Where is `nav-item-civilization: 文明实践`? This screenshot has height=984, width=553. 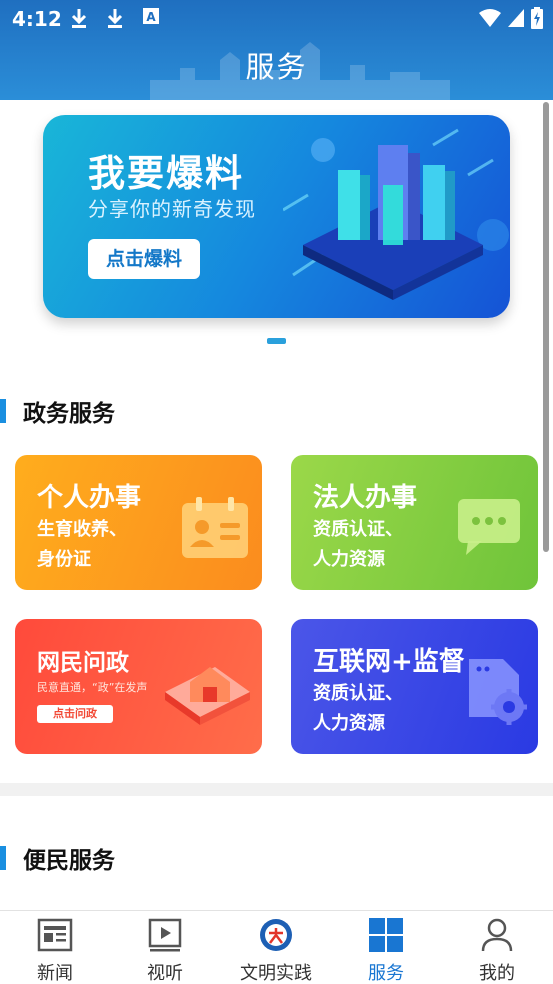 nav-item-civilization: 文明实践 is located at coordinates (276, 950).